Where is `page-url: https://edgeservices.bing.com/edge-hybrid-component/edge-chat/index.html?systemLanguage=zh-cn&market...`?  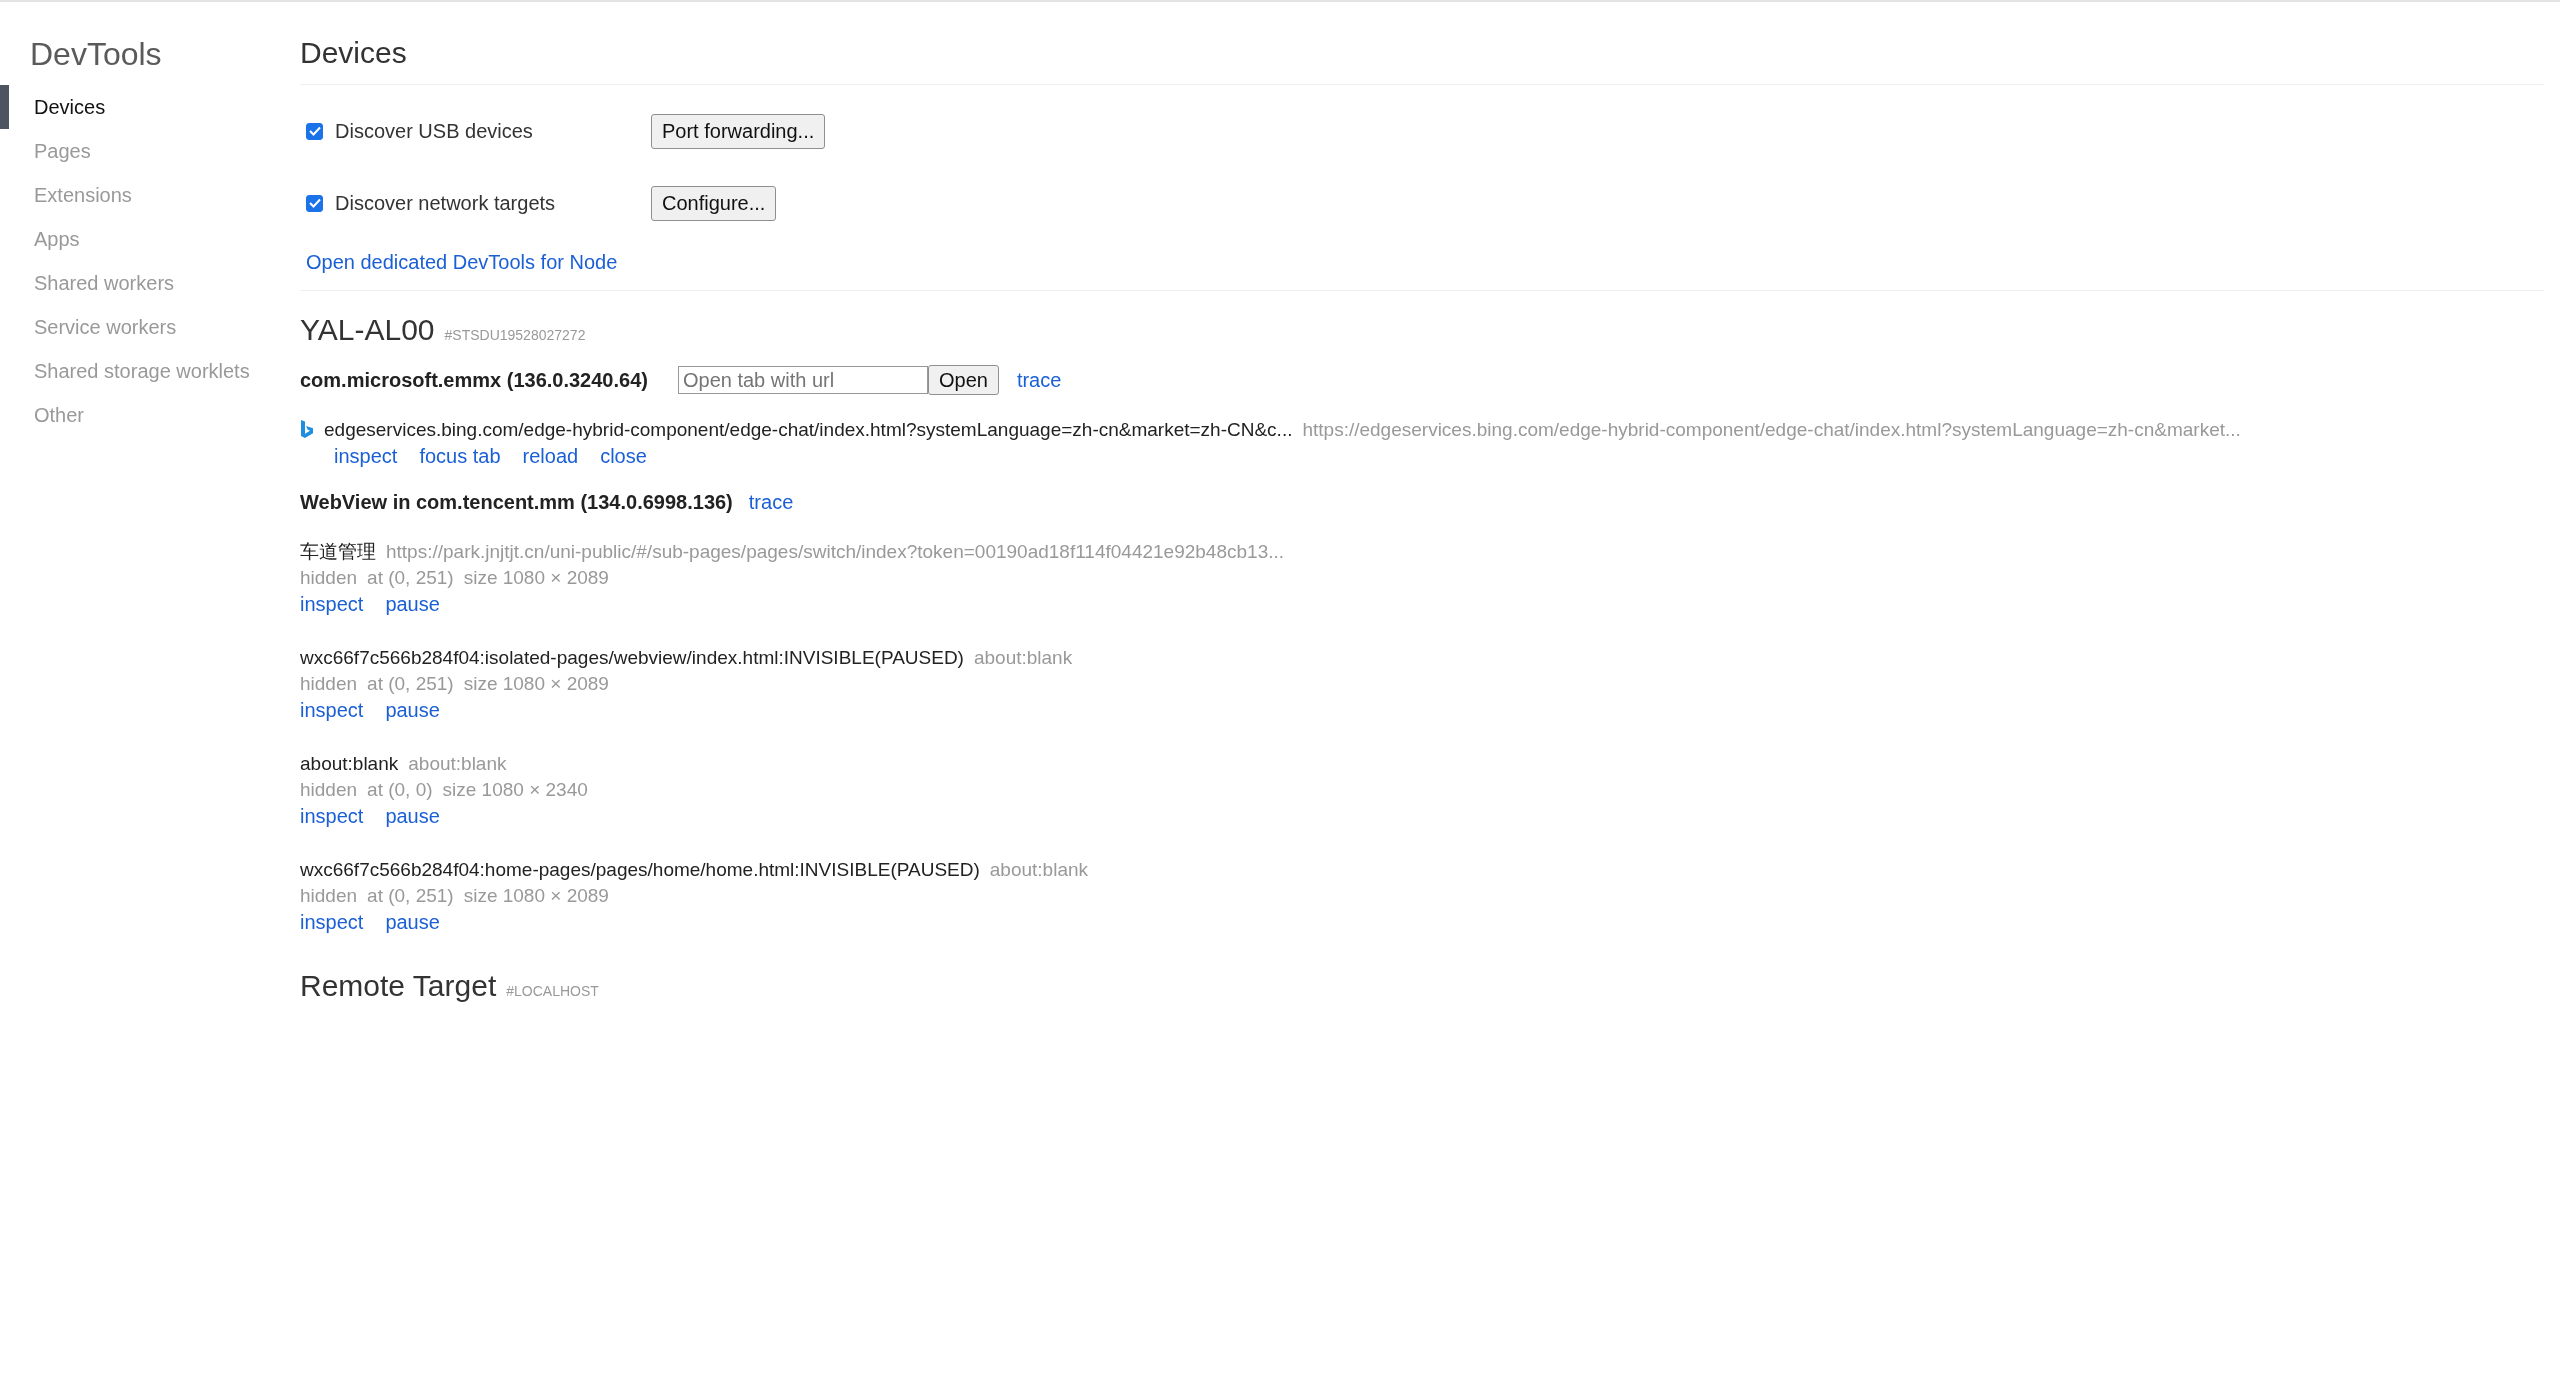
page-url: https://edgeservices.bing.com/edge-hybrid-component/edge-chat/index.html?systemLanguage=zh-cn&market... is located at coordinates (1771, 430).